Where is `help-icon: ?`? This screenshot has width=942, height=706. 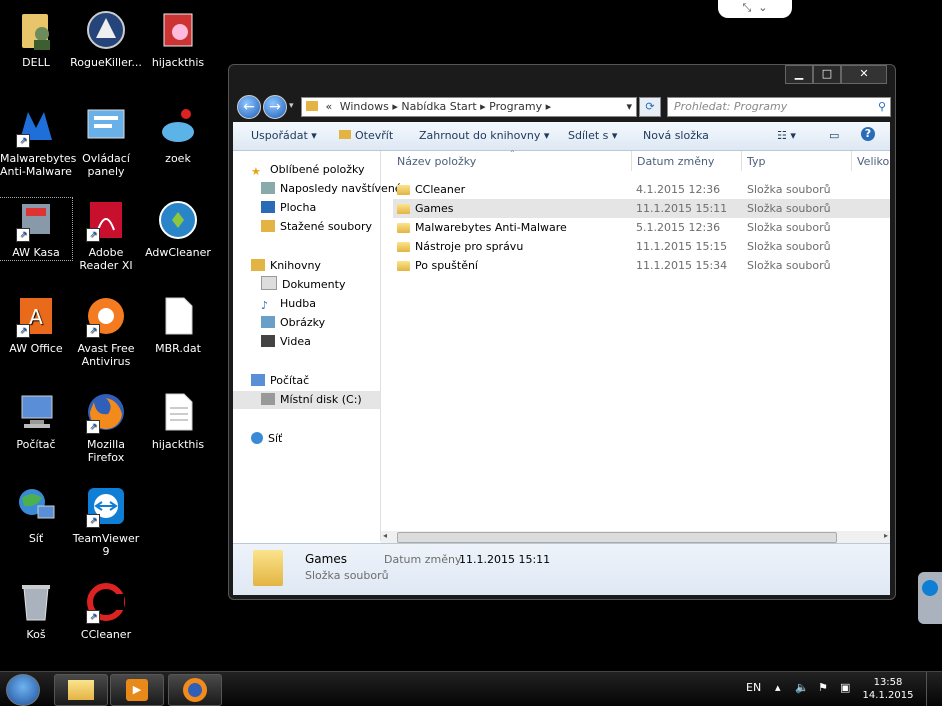 help-icon: ? is located at coordinates (868, 134).